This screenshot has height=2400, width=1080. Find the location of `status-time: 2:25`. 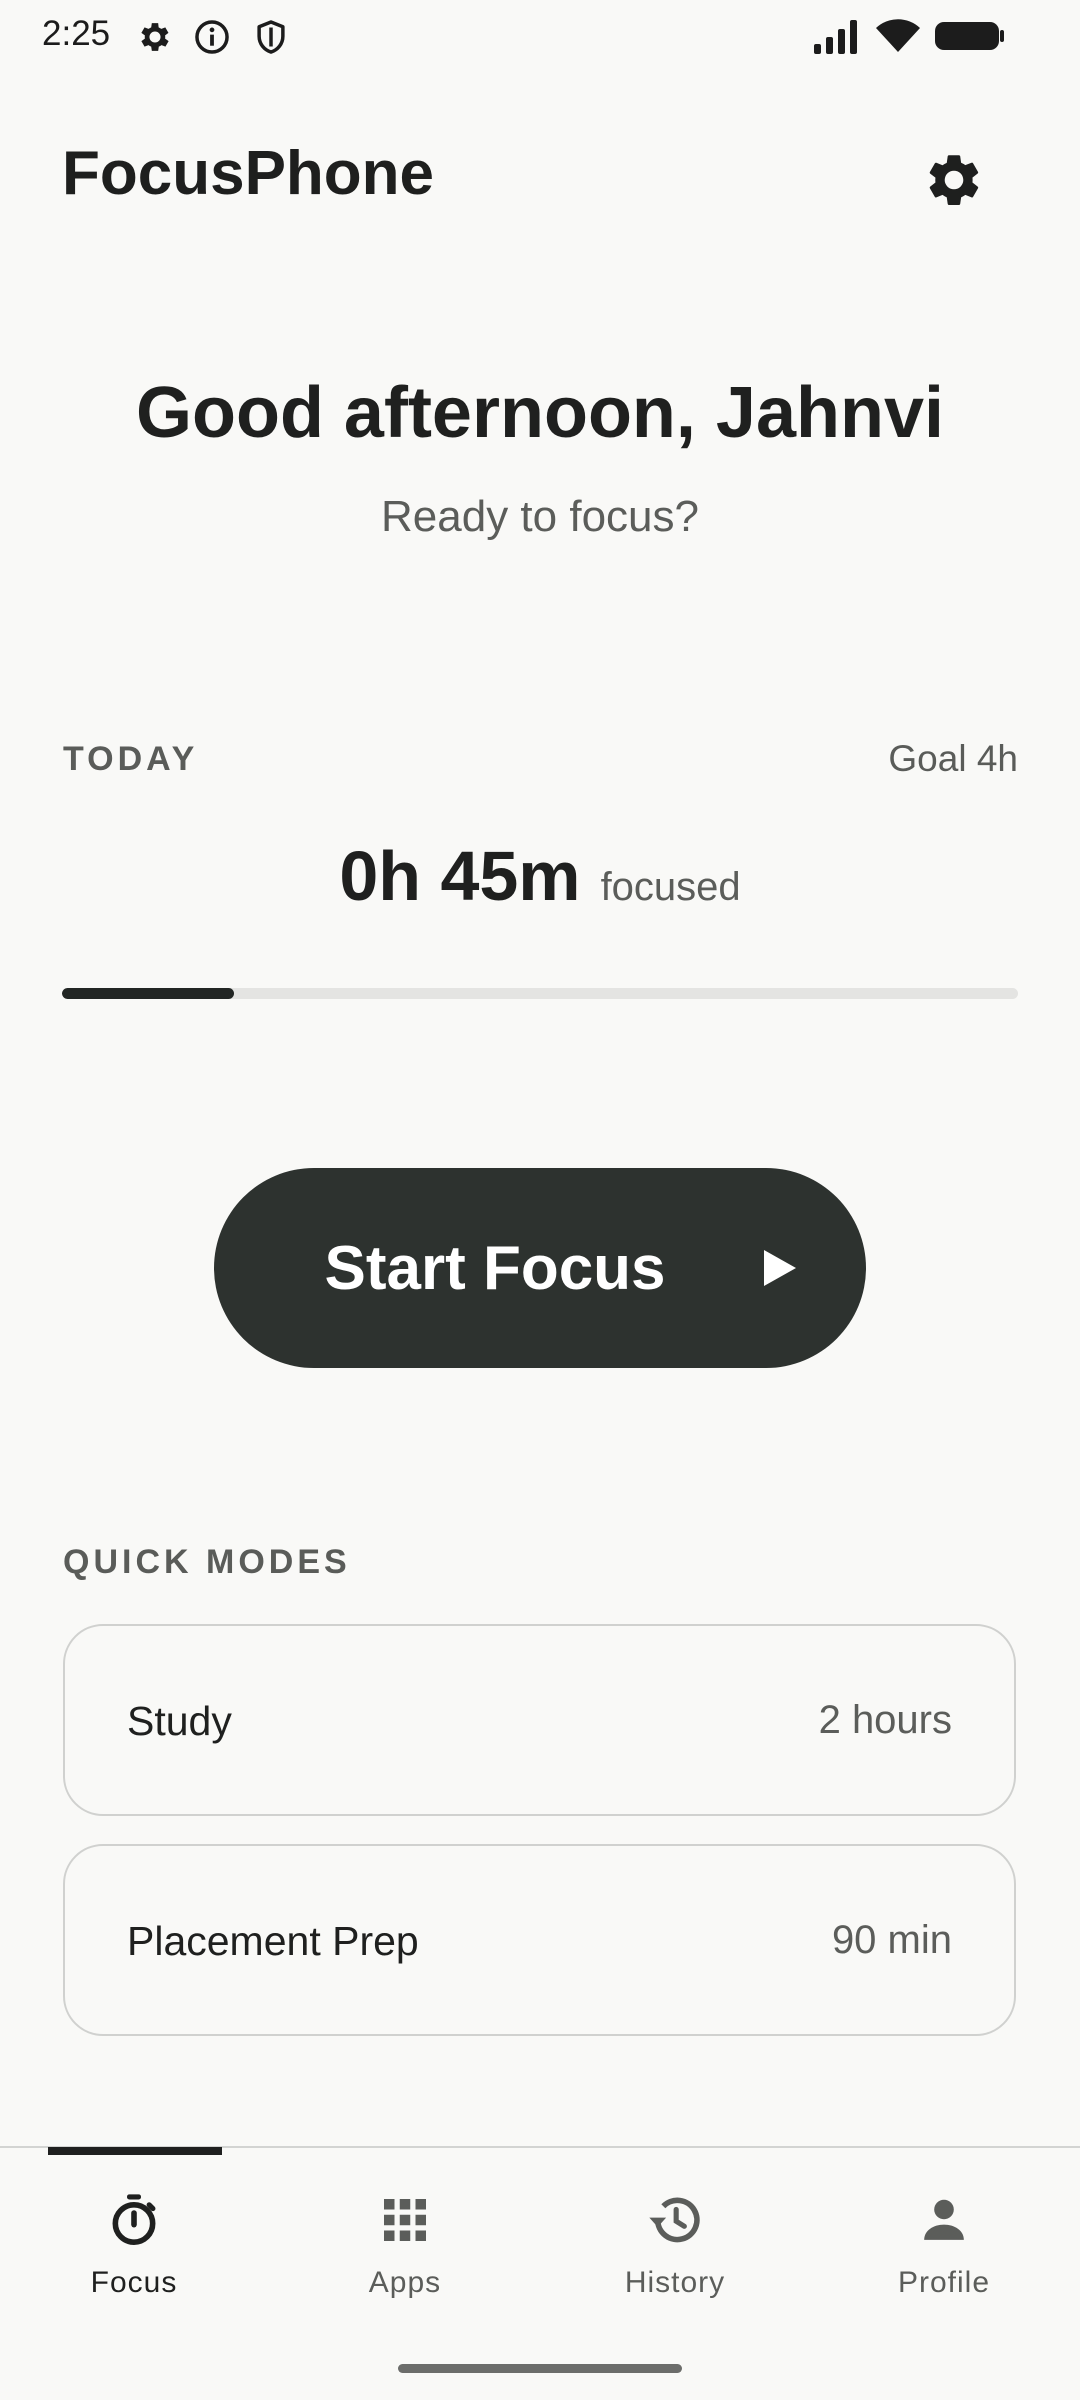

status-time: 2:25 is located at coordinates (76, 33).